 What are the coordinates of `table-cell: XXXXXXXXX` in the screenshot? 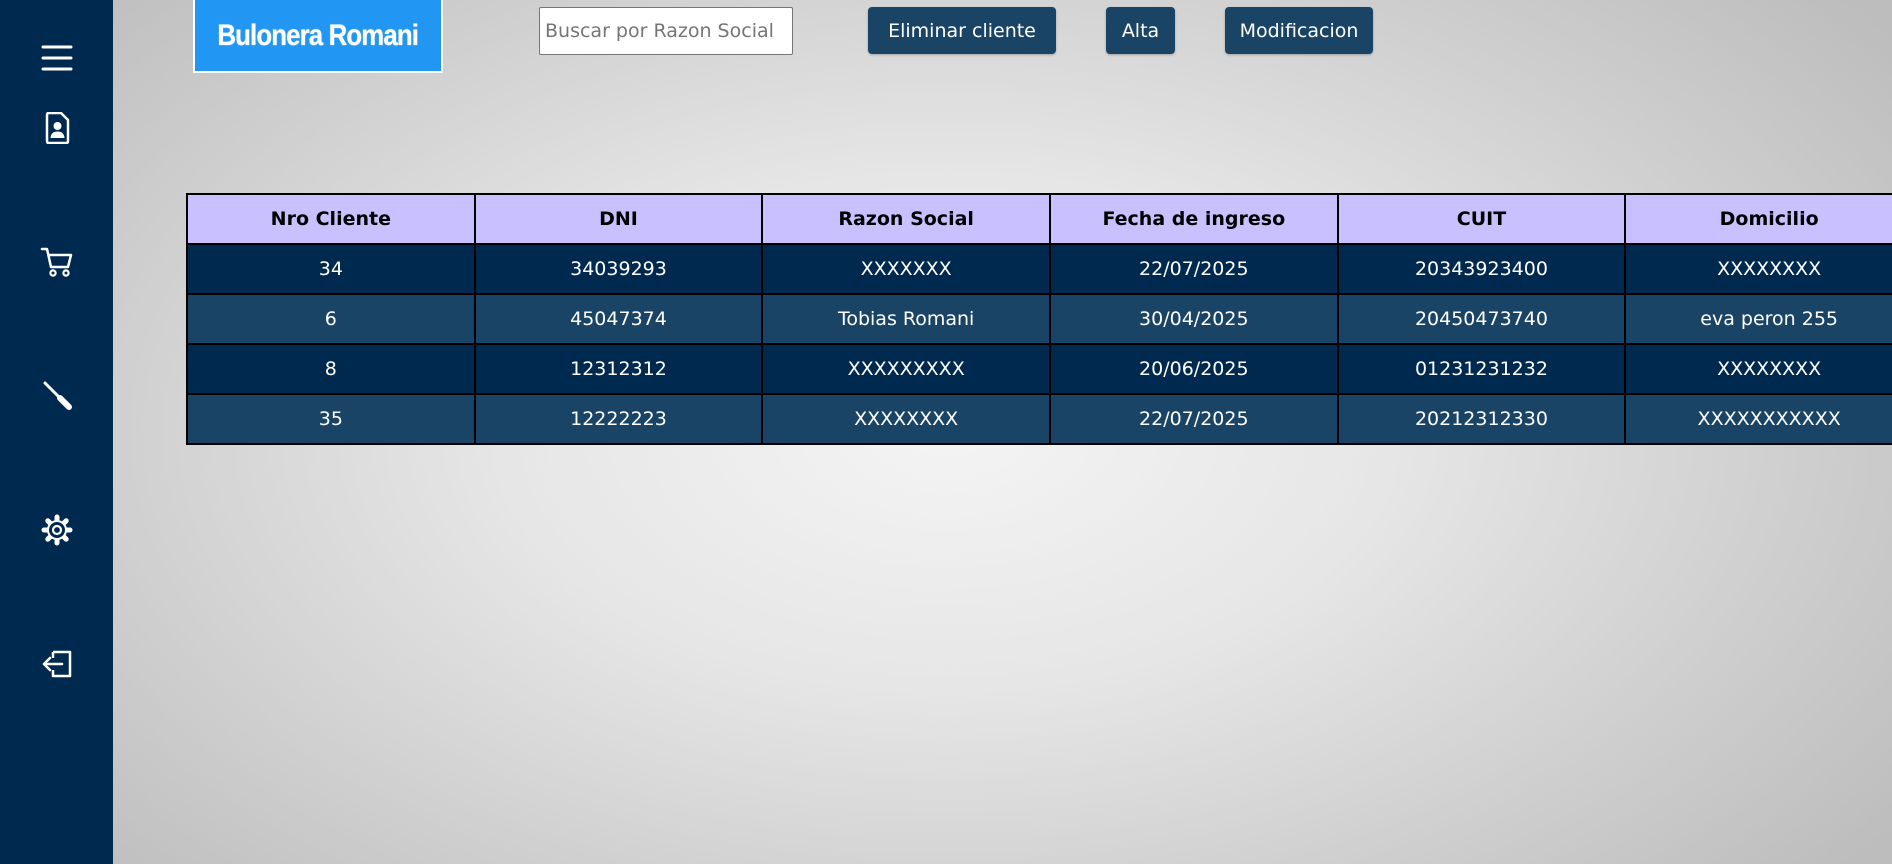 It's located at (906, 369).